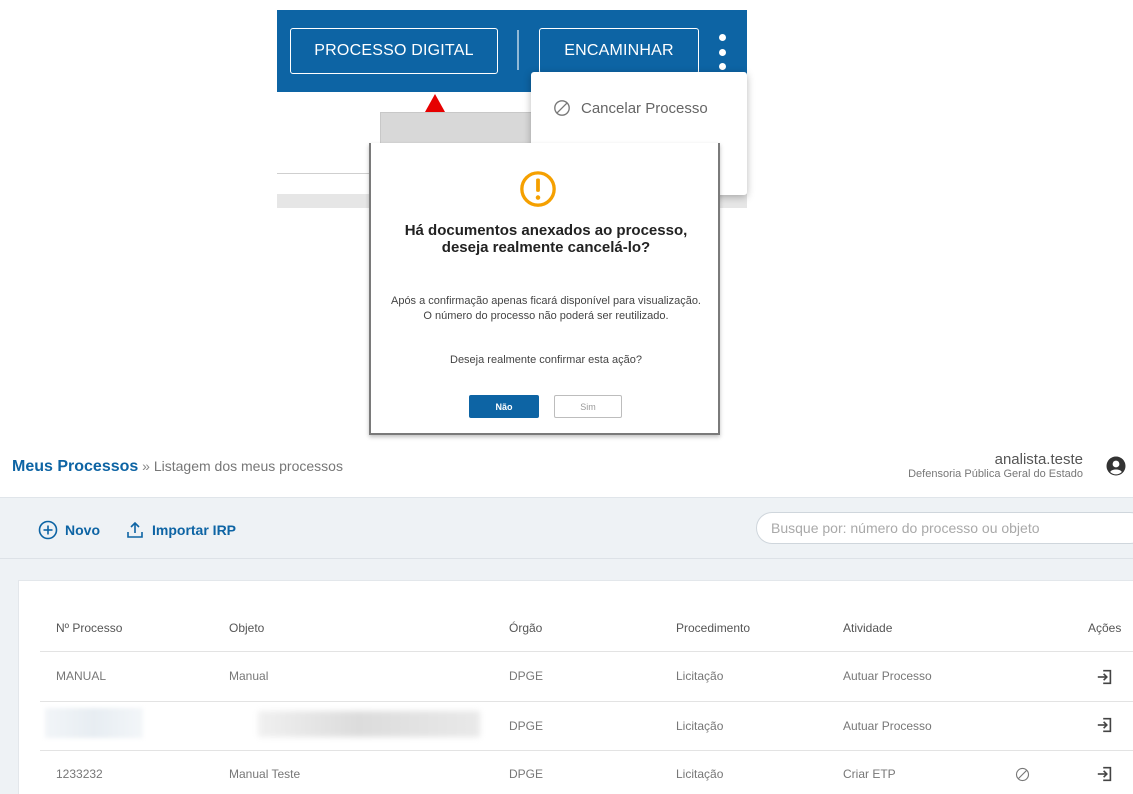 This screenshot has height=794, width=1133. Describe the element at coordinates (89, 628) in the screenshot. I see `column-header-numero: Nº Processo` at that location.